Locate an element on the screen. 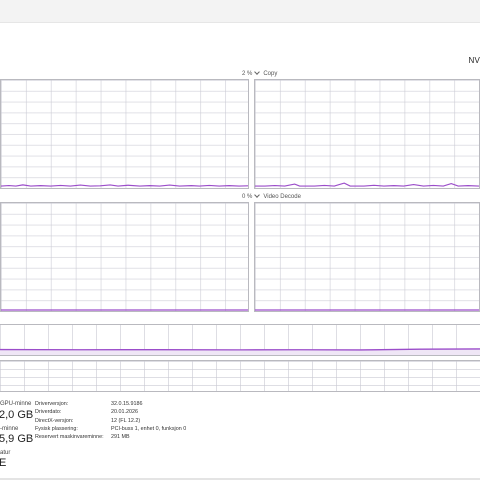 Image resolution: width=480 pixels, height=480 pixels. prop-label-directx-version: DirectX-versjon: is located at coordinates (54, 421).